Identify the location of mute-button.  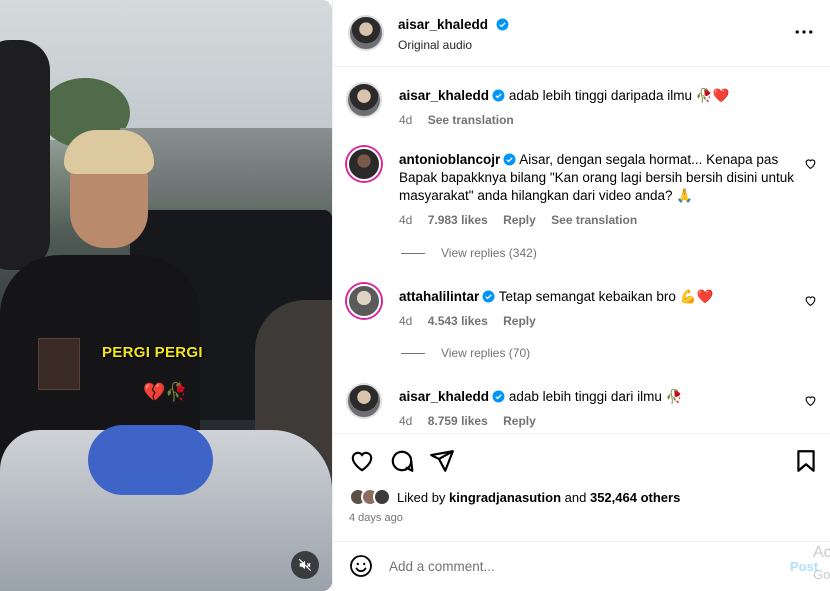
(305, 565).